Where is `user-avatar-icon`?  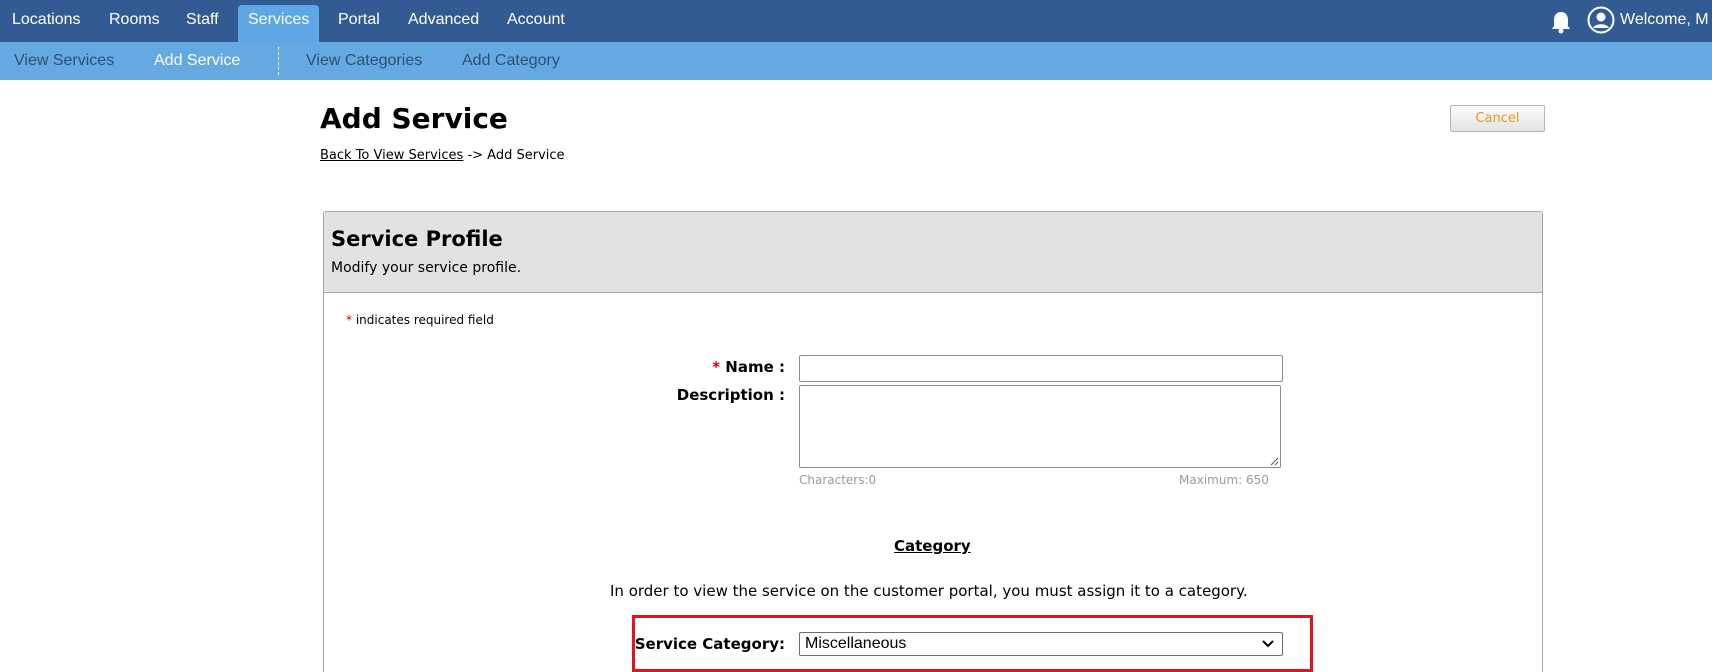 user-avatar-icon is located at coordinates (1601, 20).